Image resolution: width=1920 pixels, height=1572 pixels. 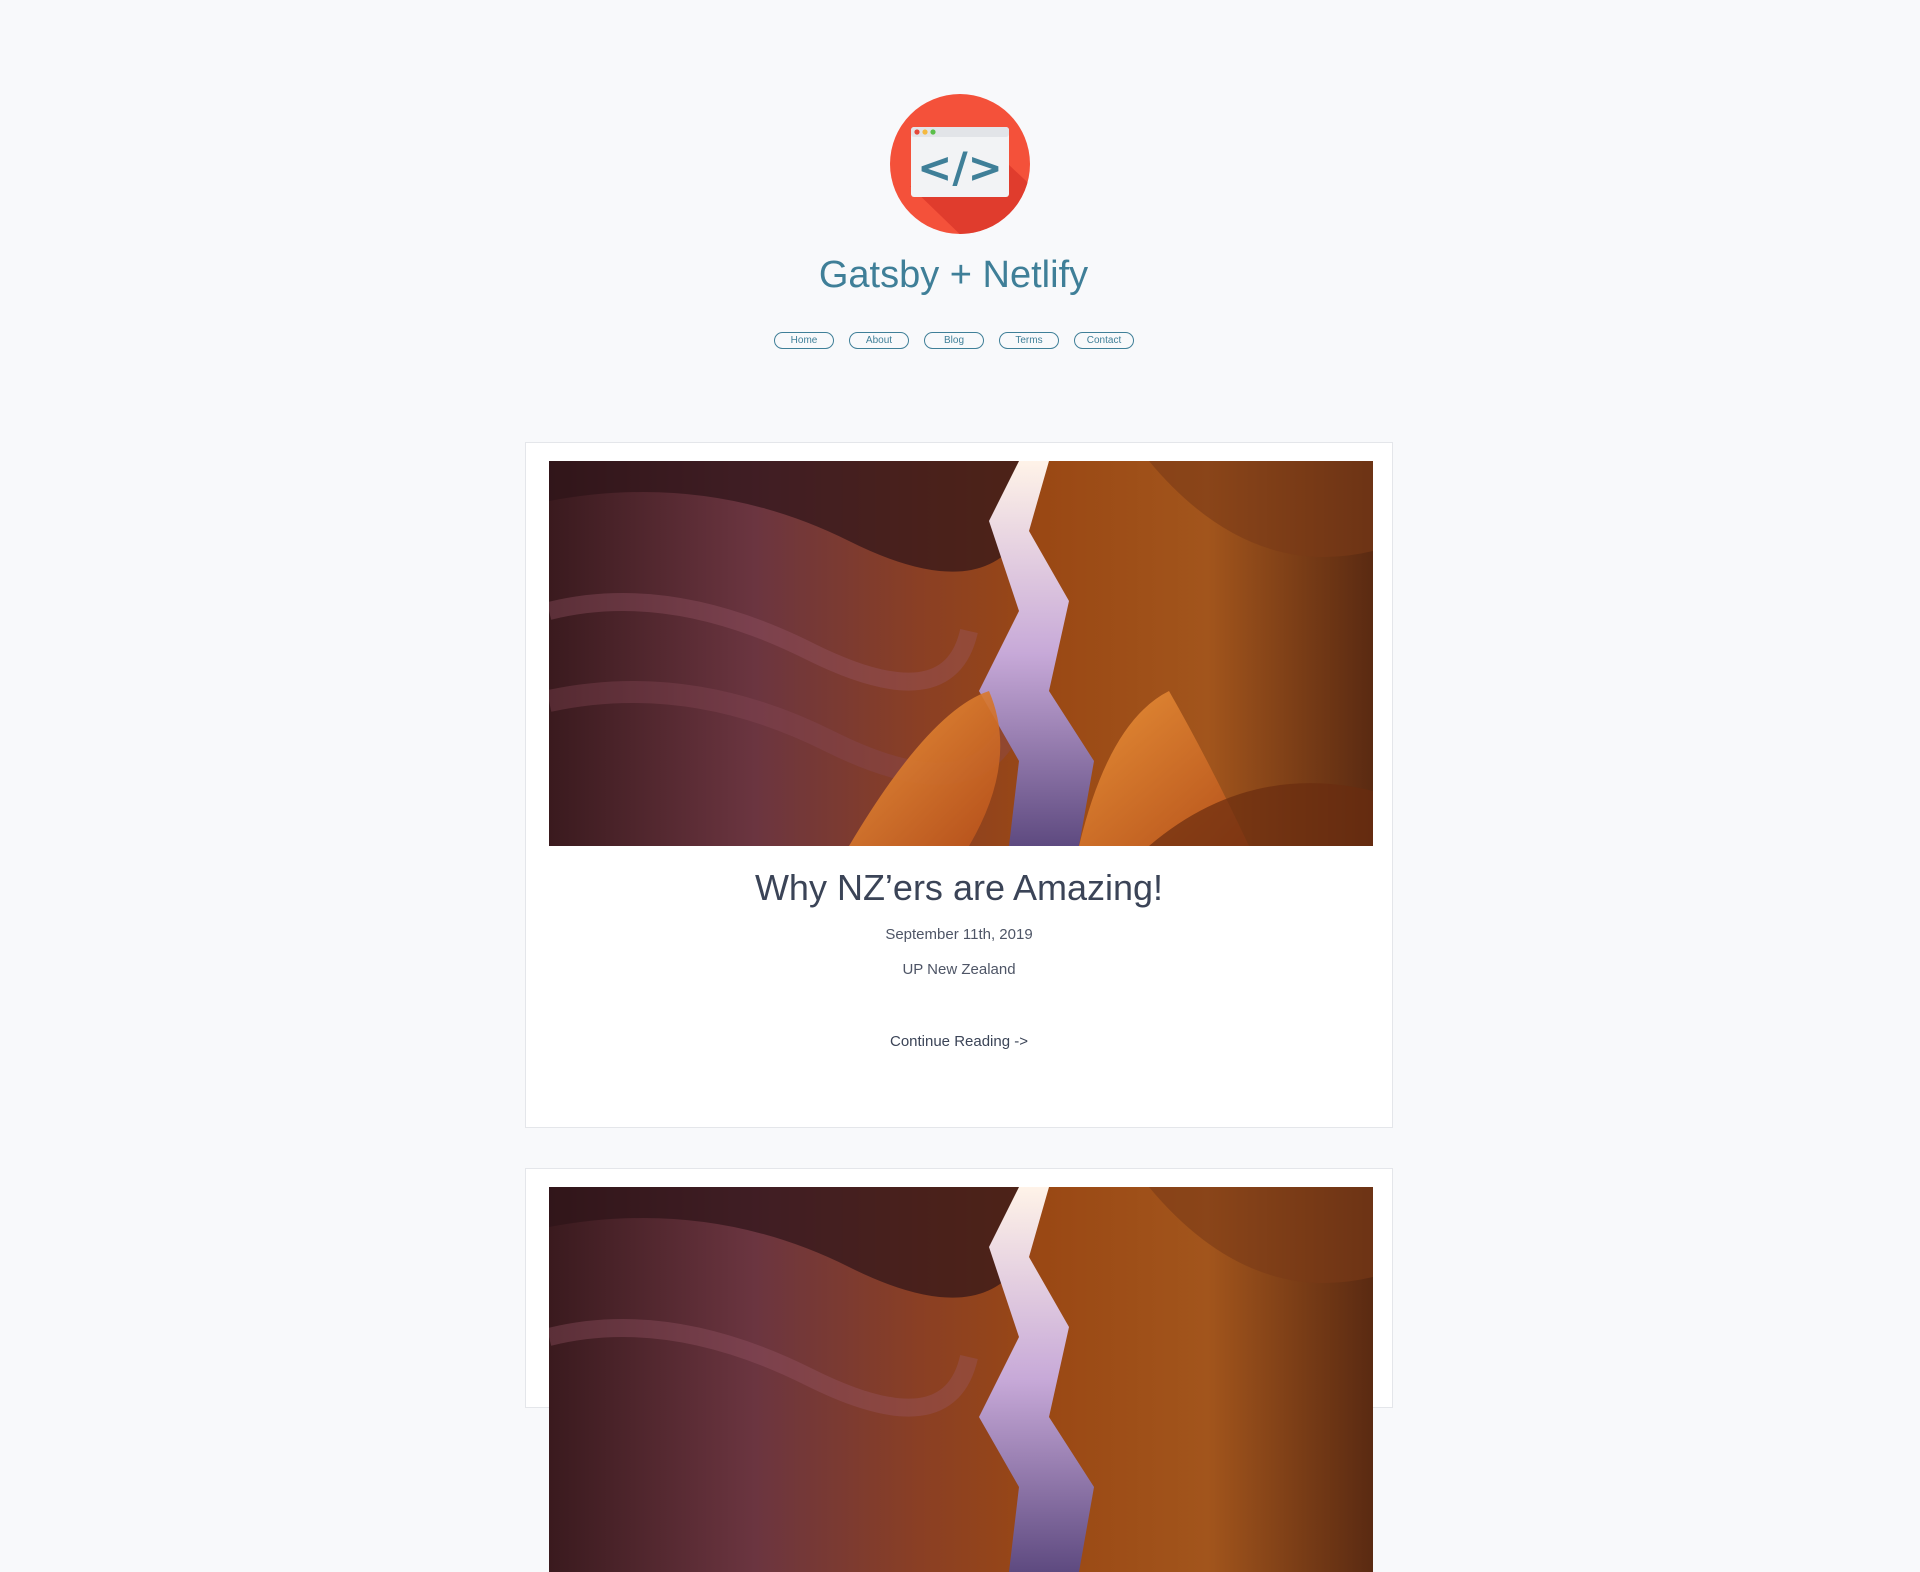 I want to click on post-card, so click(x=959, y=1370).